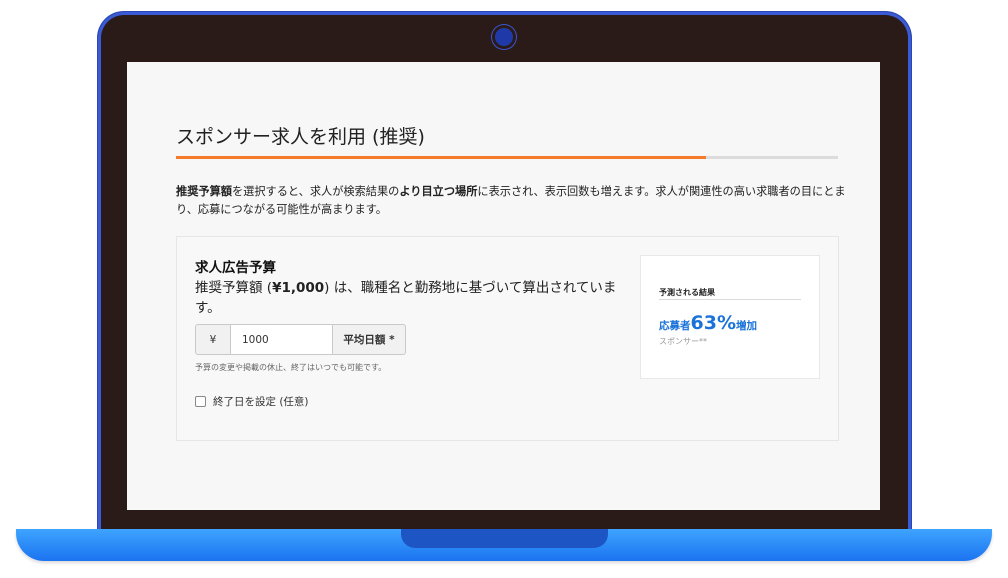 The width and height of the screenshot is (1008, 578). I want to click on progress-bar, so click(507, 157).